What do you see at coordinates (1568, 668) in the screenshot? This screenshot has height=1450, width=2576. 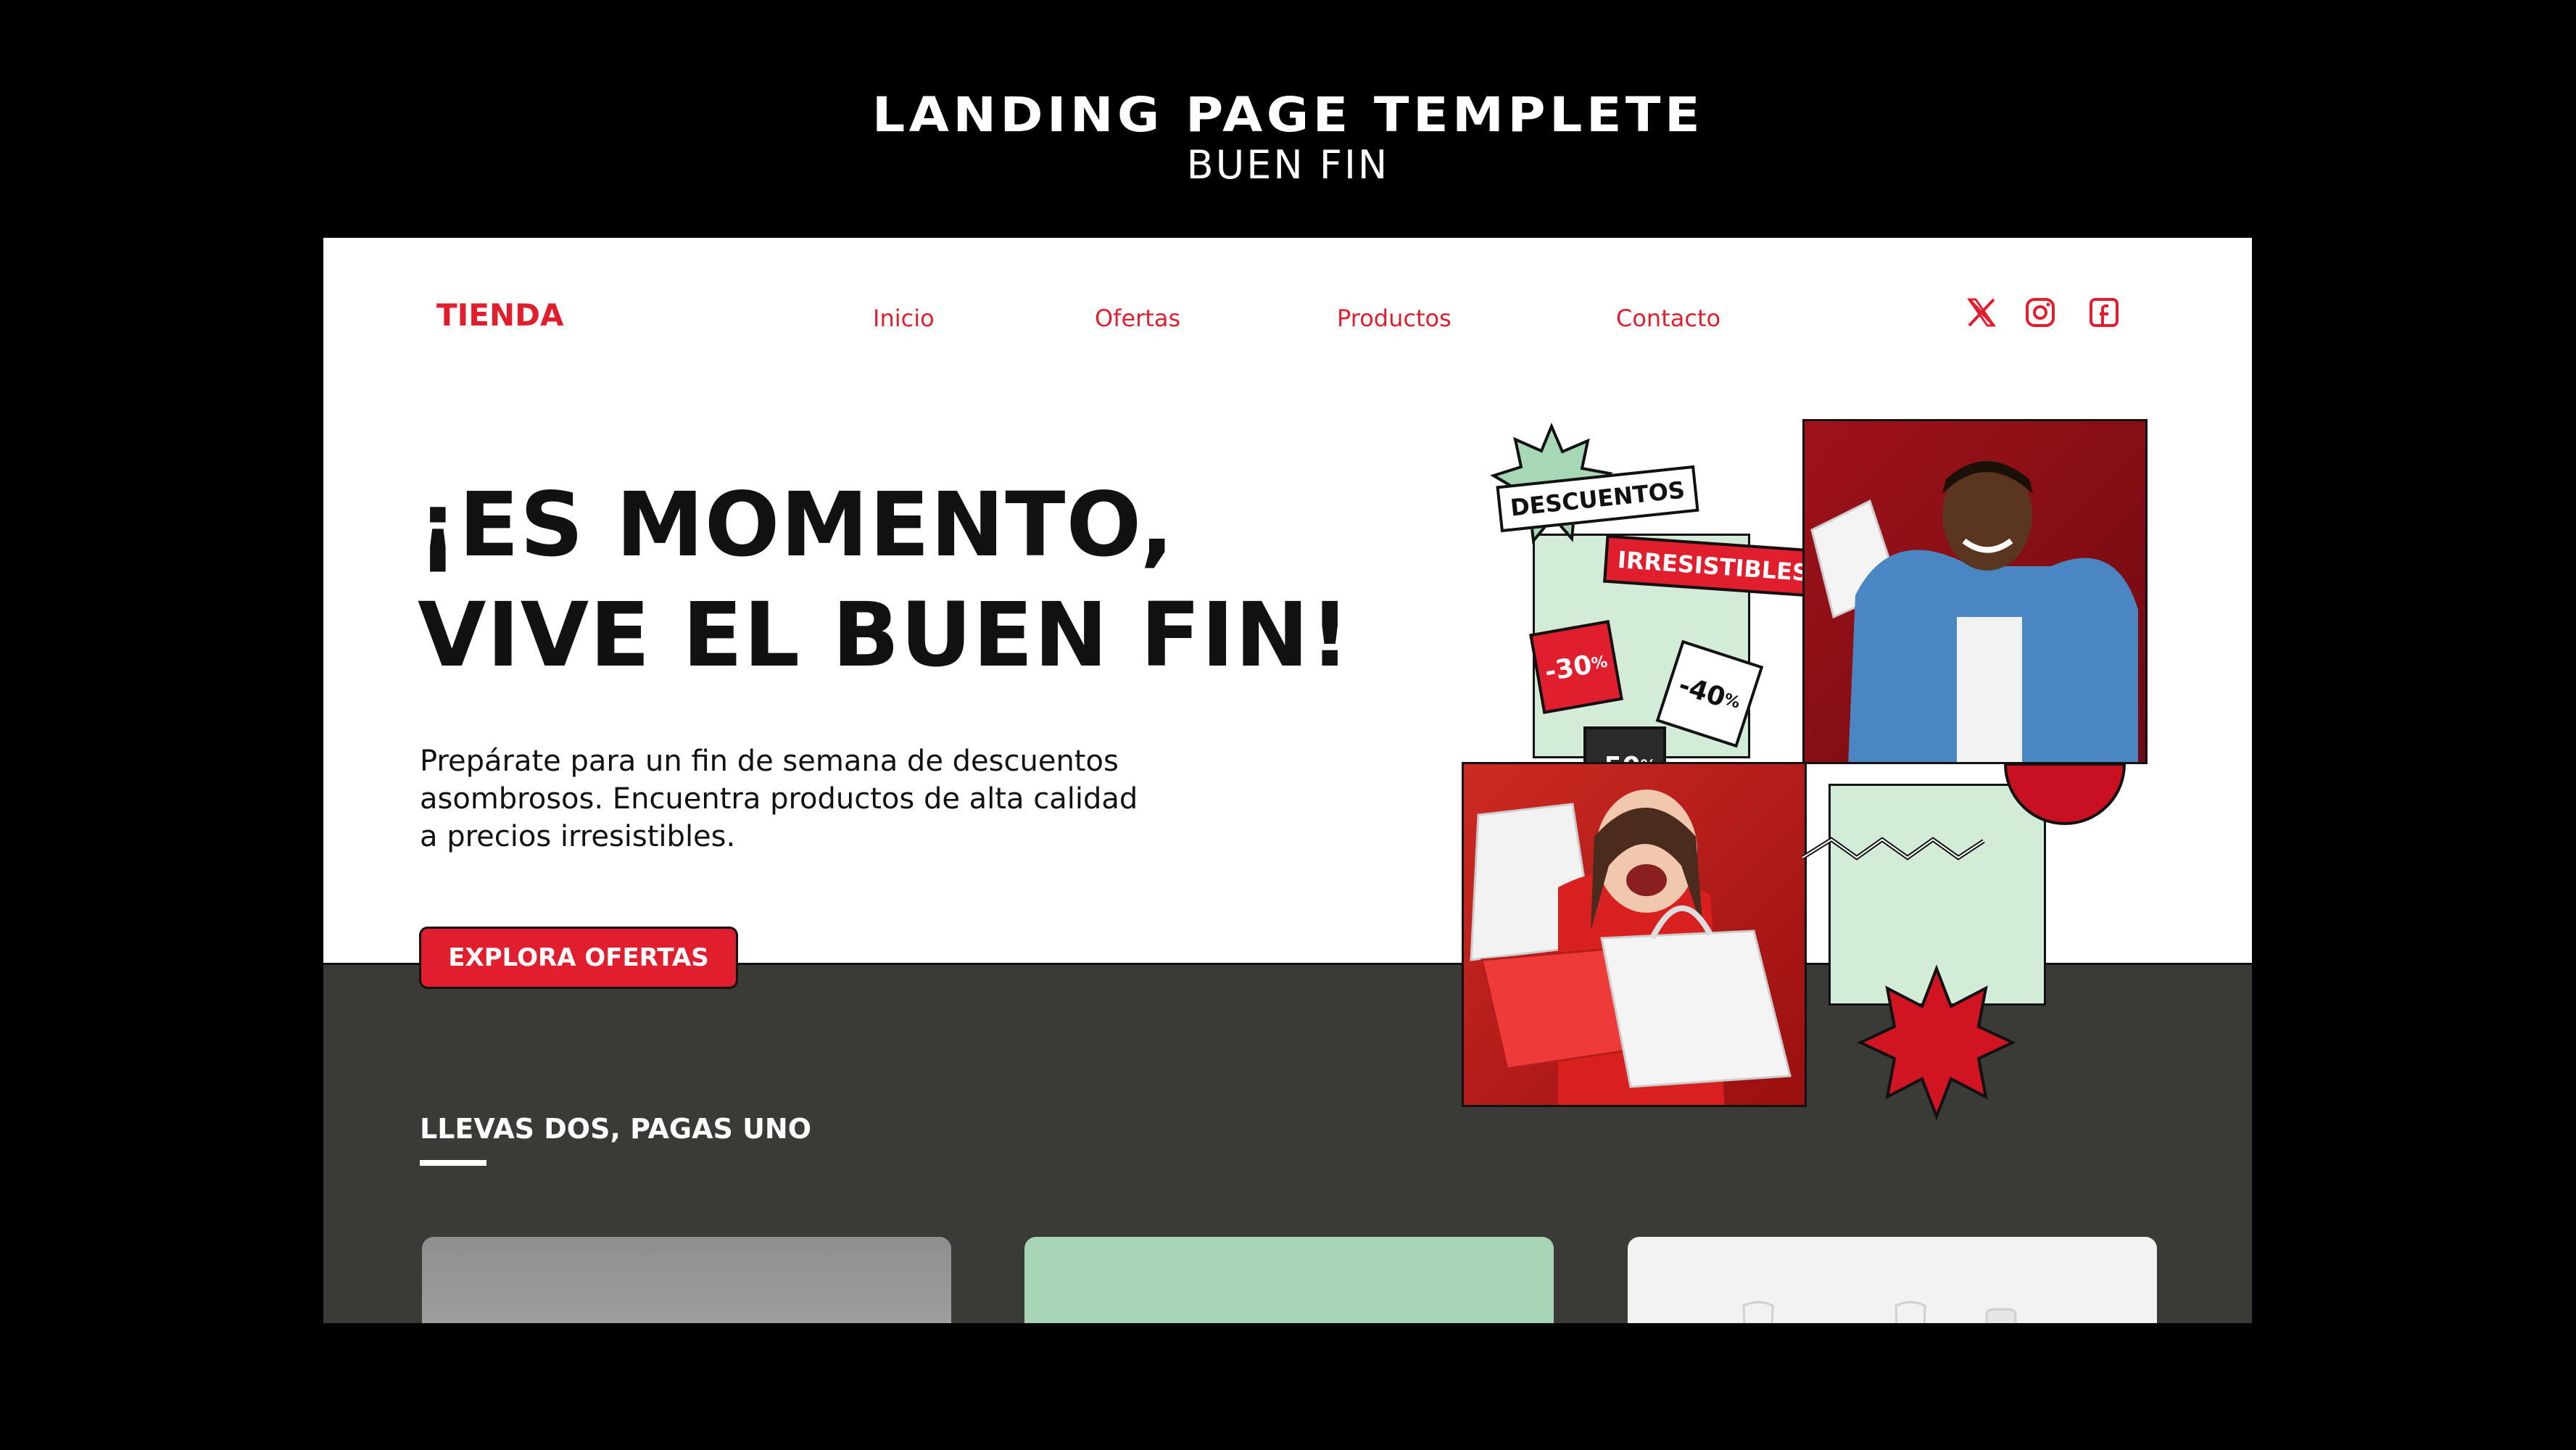 I see `tag-30-value: -30` at bounding box center [1568, 668].